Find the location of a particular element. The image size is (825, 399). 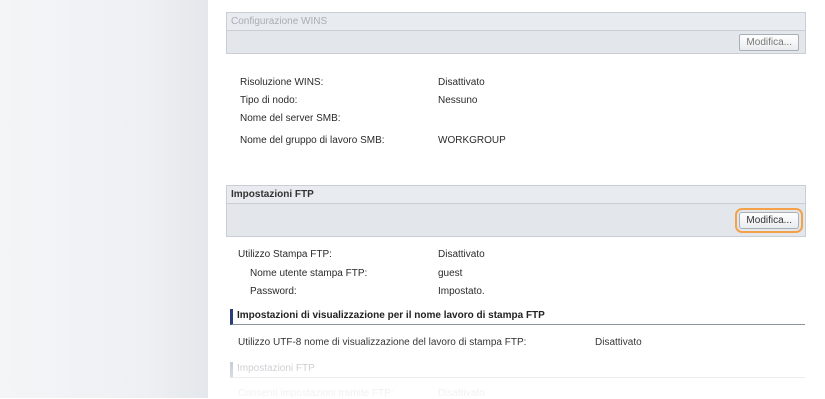

ftp-print-usage-label: Utilizzo Stampa FTP: is located at coordinates (285, 254).